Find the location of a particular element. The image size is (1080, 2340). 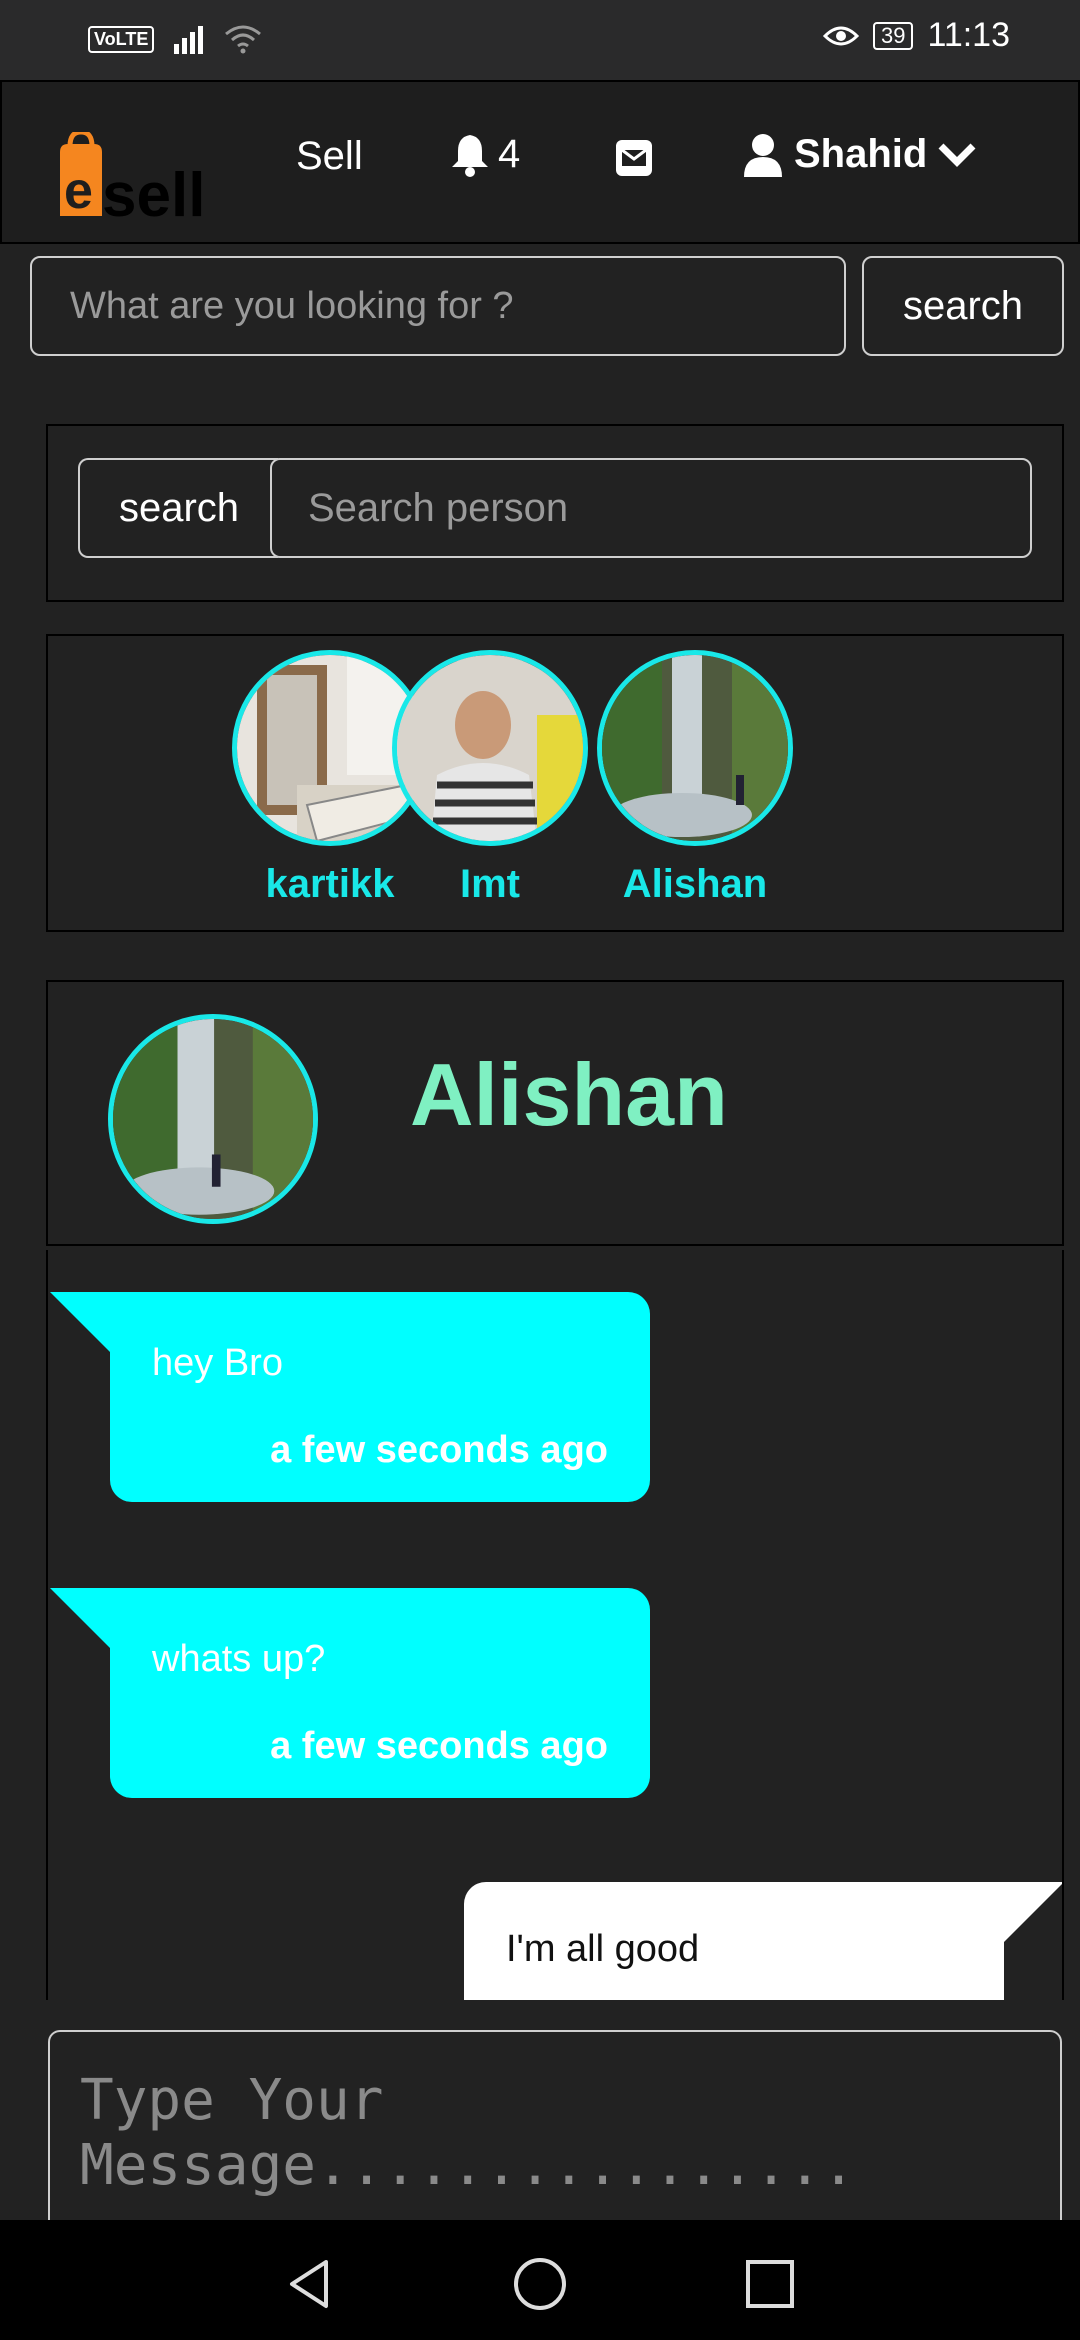

svg-text: e is located at coordinates (78, 191).